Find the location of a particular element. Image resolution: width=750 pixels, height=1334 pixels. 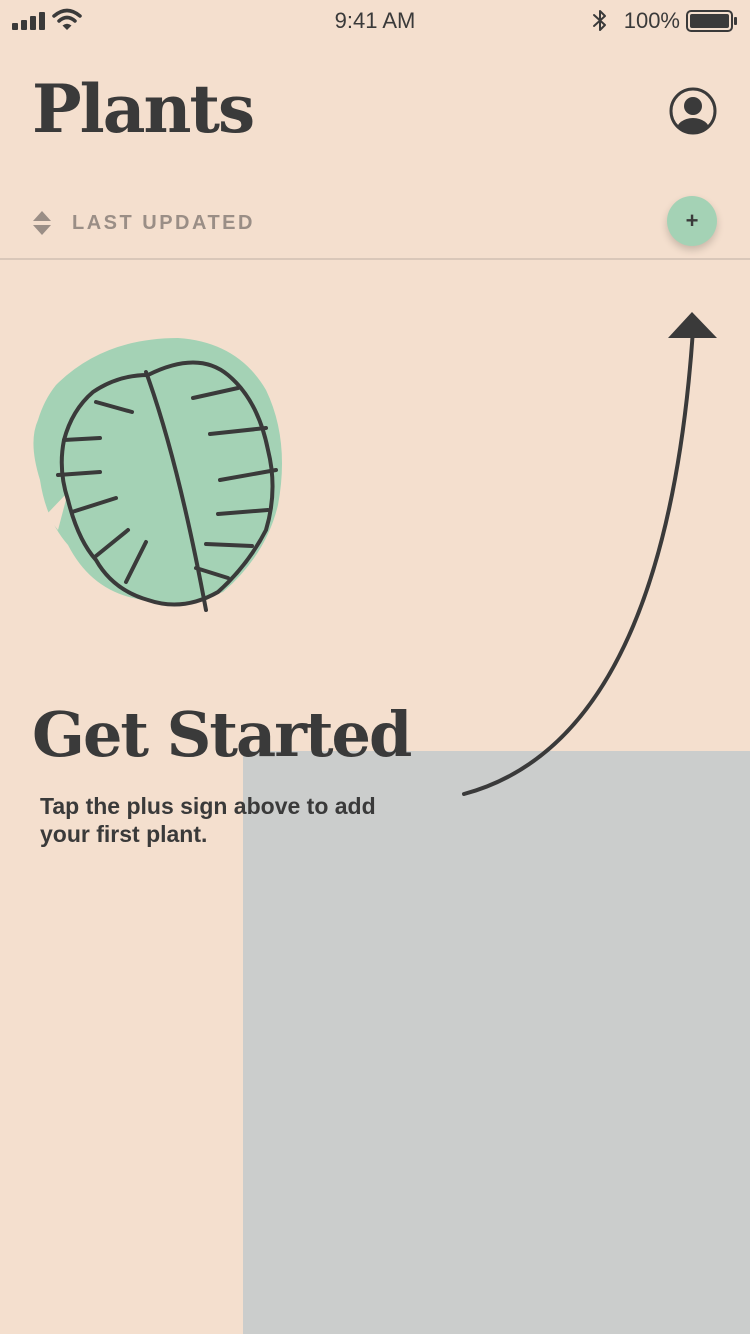

user-profile-icon is located at coordinates (693, 111).